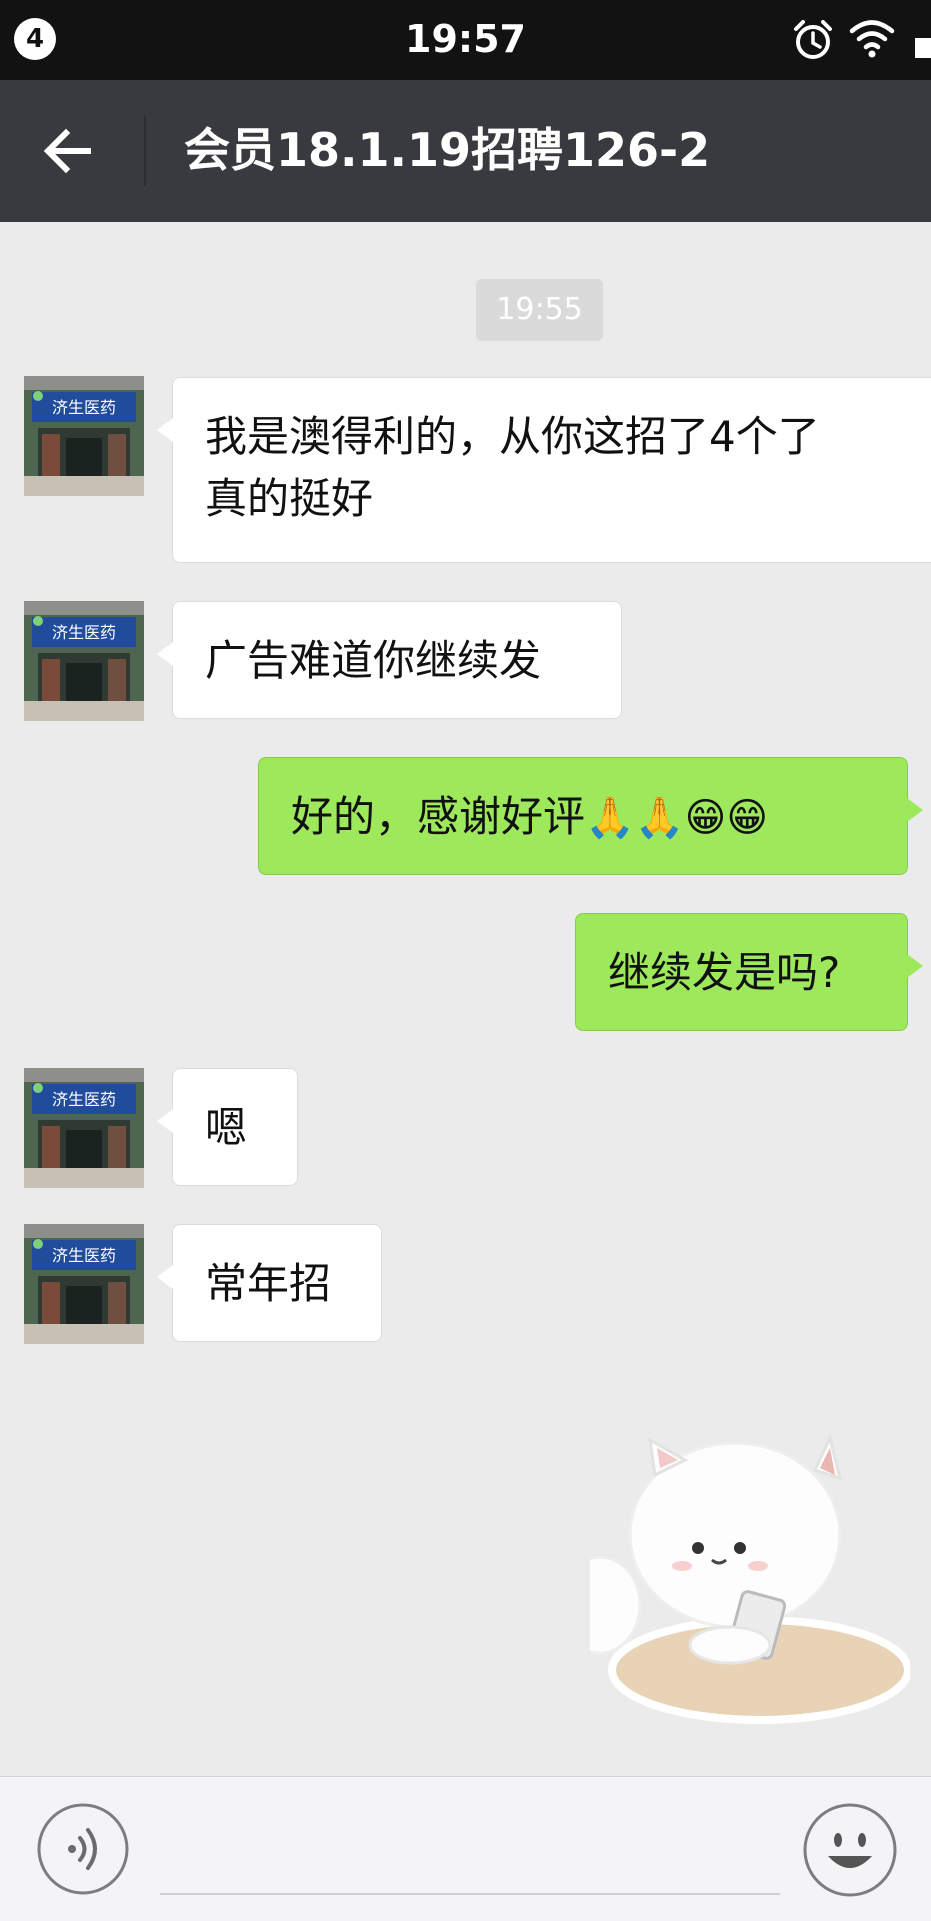 The image size is (931, 1921). I want to click on back-arrow-icon, so click(70, 151).